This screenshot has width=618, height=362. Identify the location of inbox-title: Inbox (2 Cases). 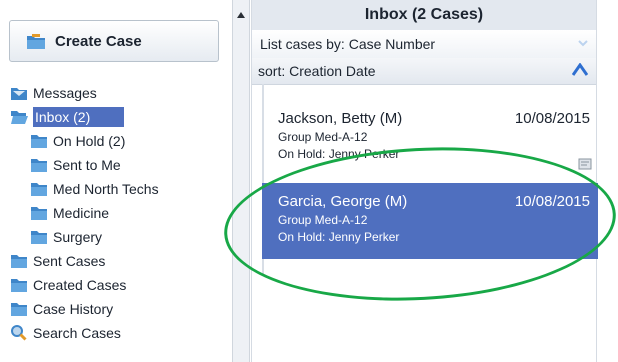
(424, 15).